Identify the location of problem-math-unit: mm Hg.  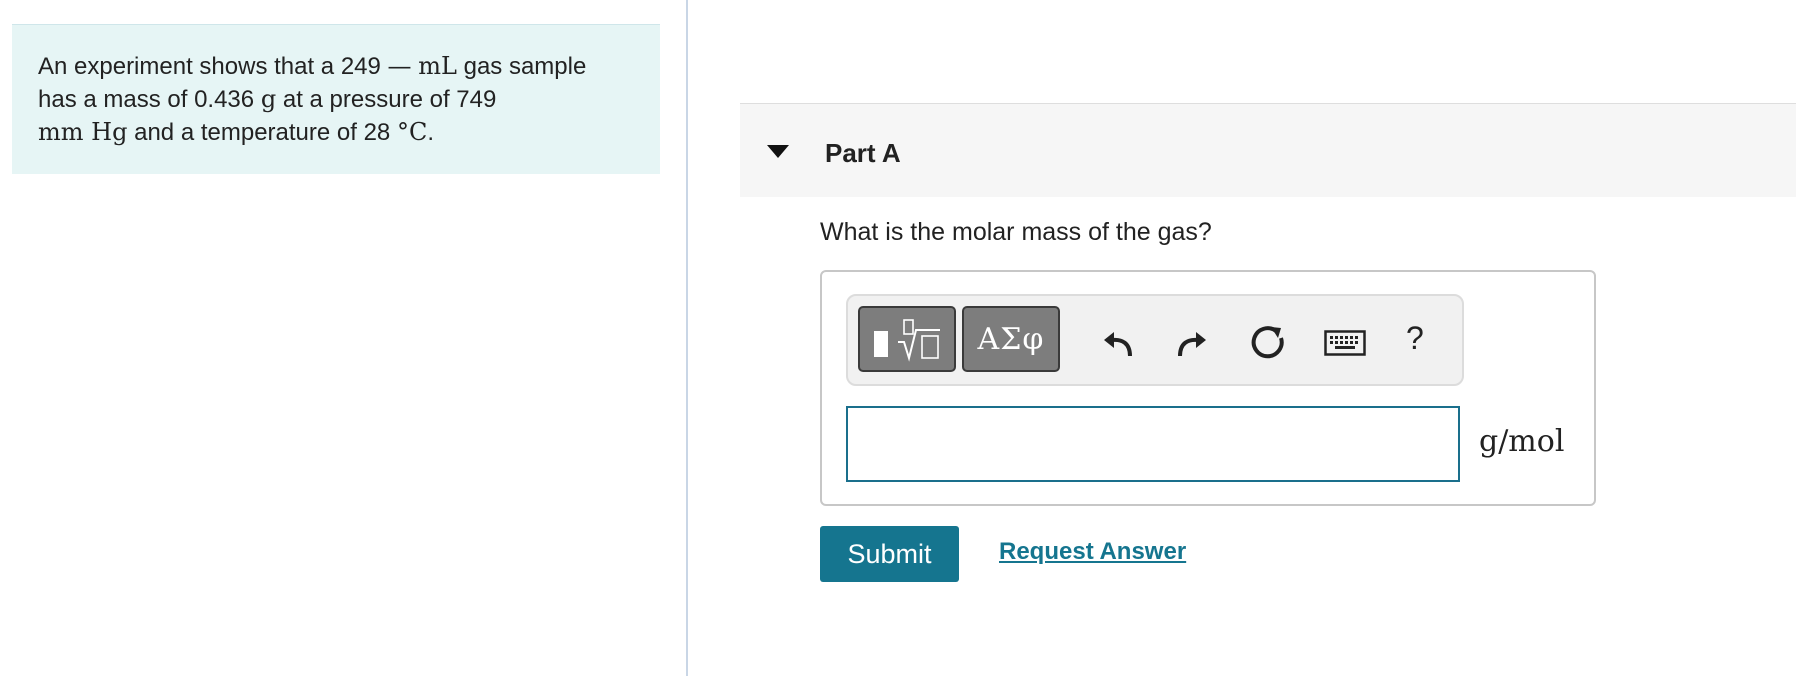
(83, 132).